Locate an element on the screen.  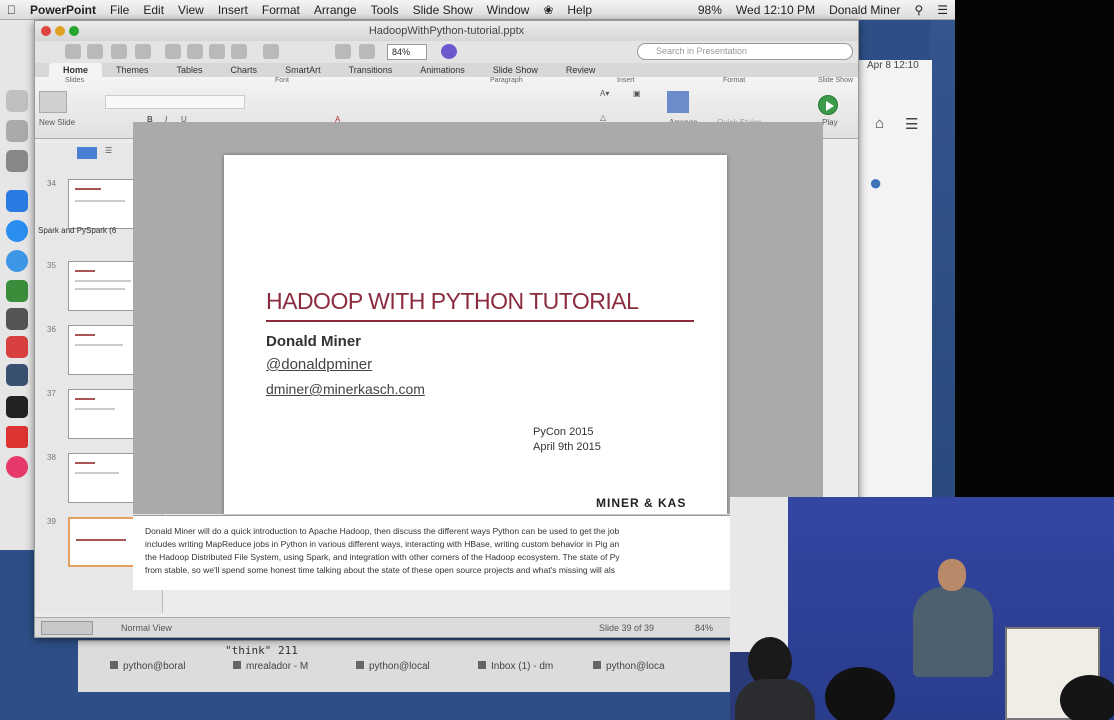
group-insert-label: Insert is located at coordinates (626, 80).